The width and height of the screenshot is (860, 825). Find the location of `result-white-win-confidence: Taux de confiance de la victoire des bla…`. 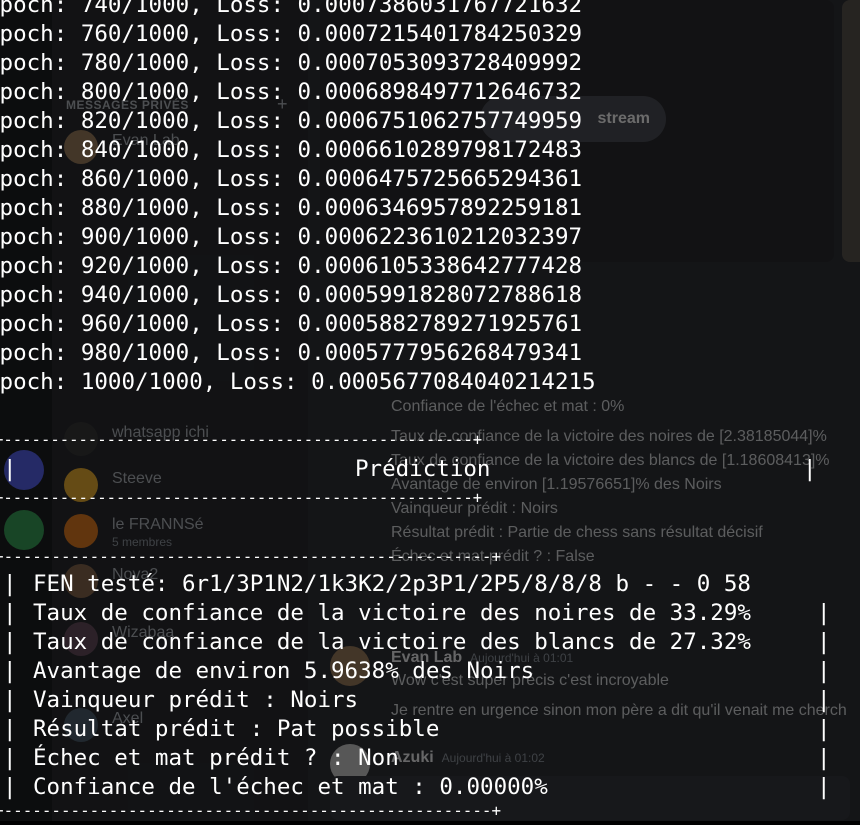

result-white-win-confidence: Taux de confiance de la victoire des bla… is located at coordinates (392, 642).